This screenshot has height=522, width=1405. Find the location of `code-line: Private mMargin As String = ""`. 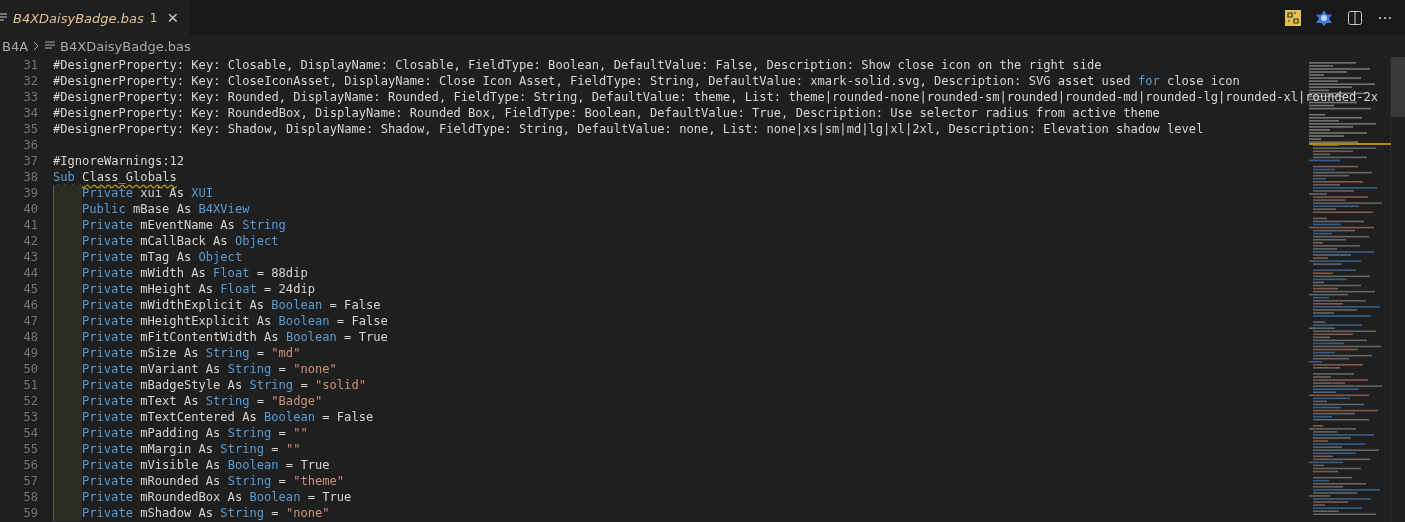

code-line: Private mMargin As String = "" is located at coordinates (191, 449).